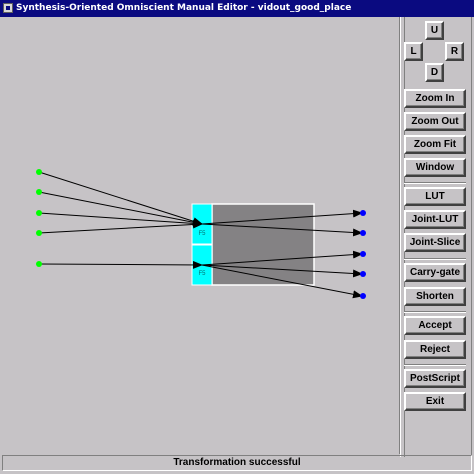  I want to click on carry-gate-button: Carry-gate, so click(435, 272).